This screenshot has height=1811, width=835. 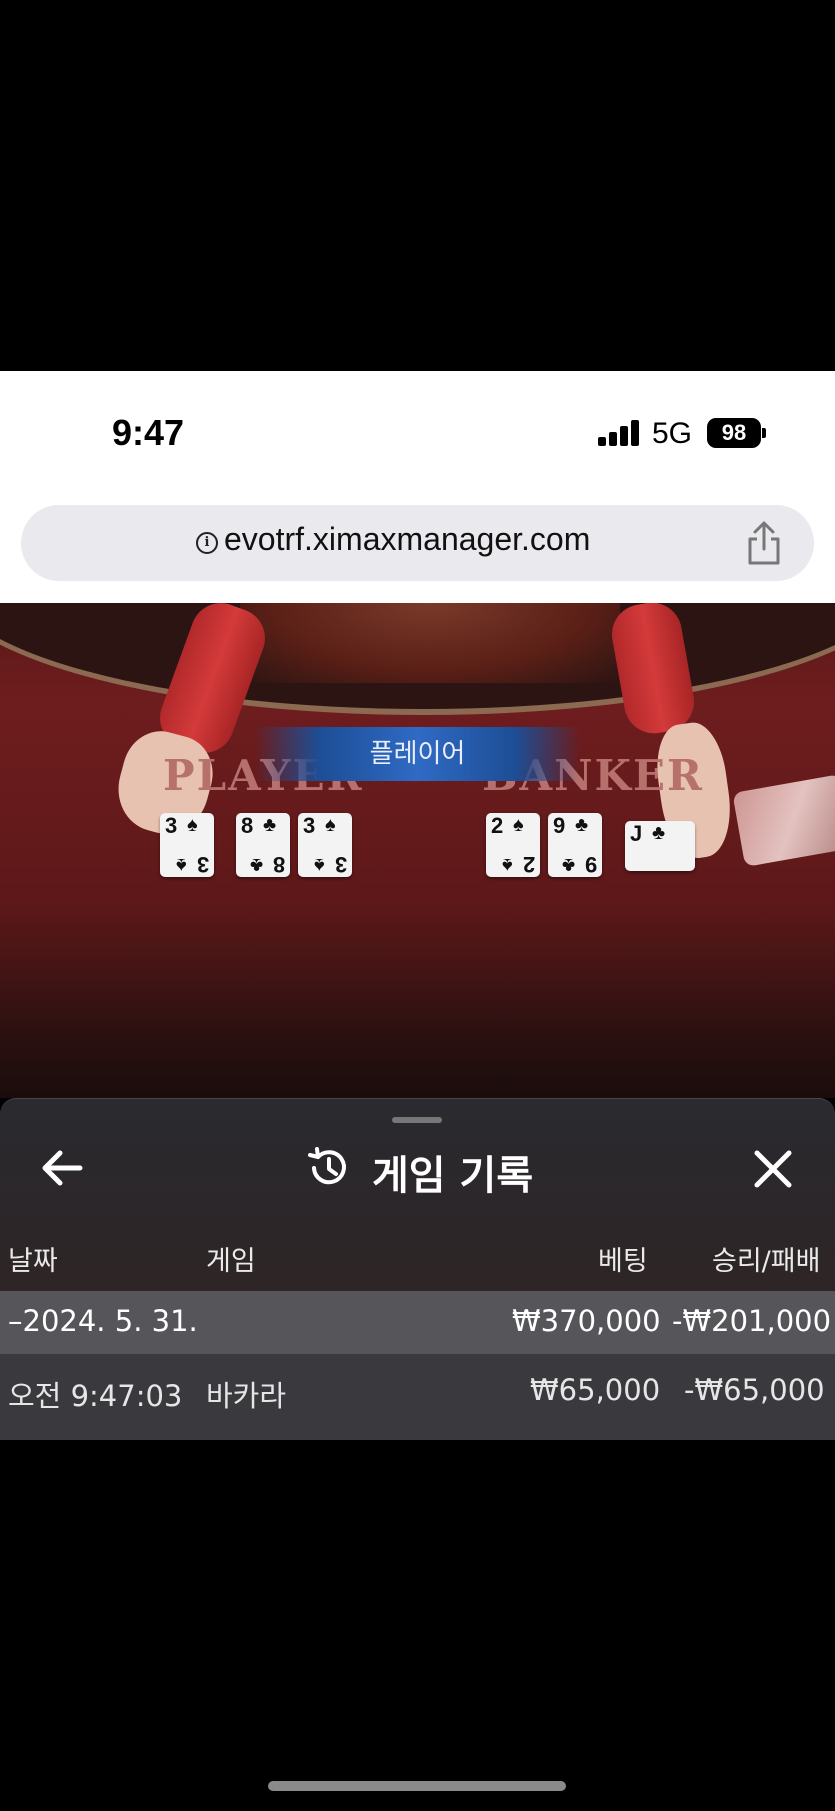 What do you see at coordinates (619, 433) in the screenshot?
I see `cellular-signal-icon` at bounding box center [619, 433].